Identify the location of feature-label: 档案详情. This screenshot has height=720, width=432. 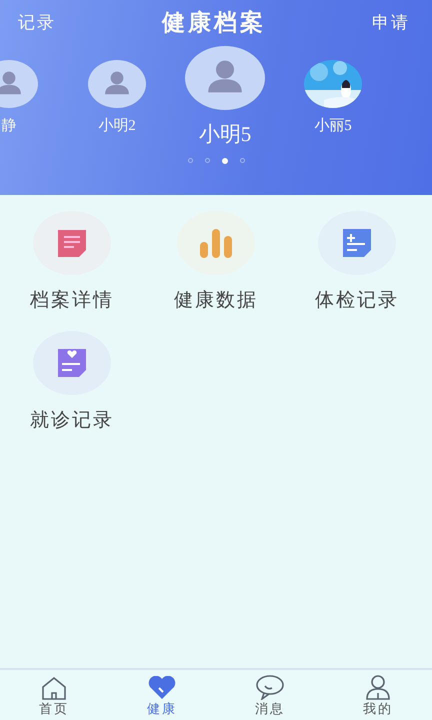
(72, 300).